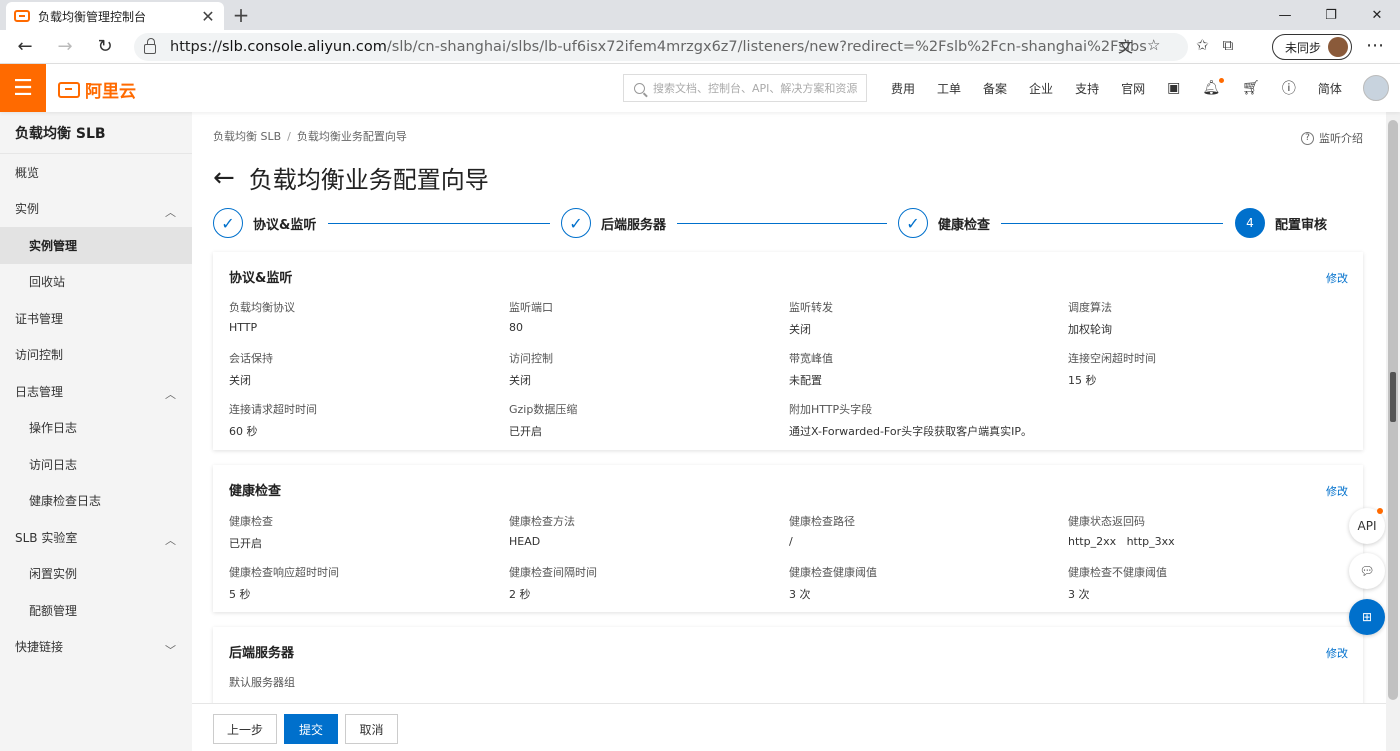 Image resolution: width=1400 pixels, height=751 pixels. I want to click on nav-fees: 费用, so click(903, 88).